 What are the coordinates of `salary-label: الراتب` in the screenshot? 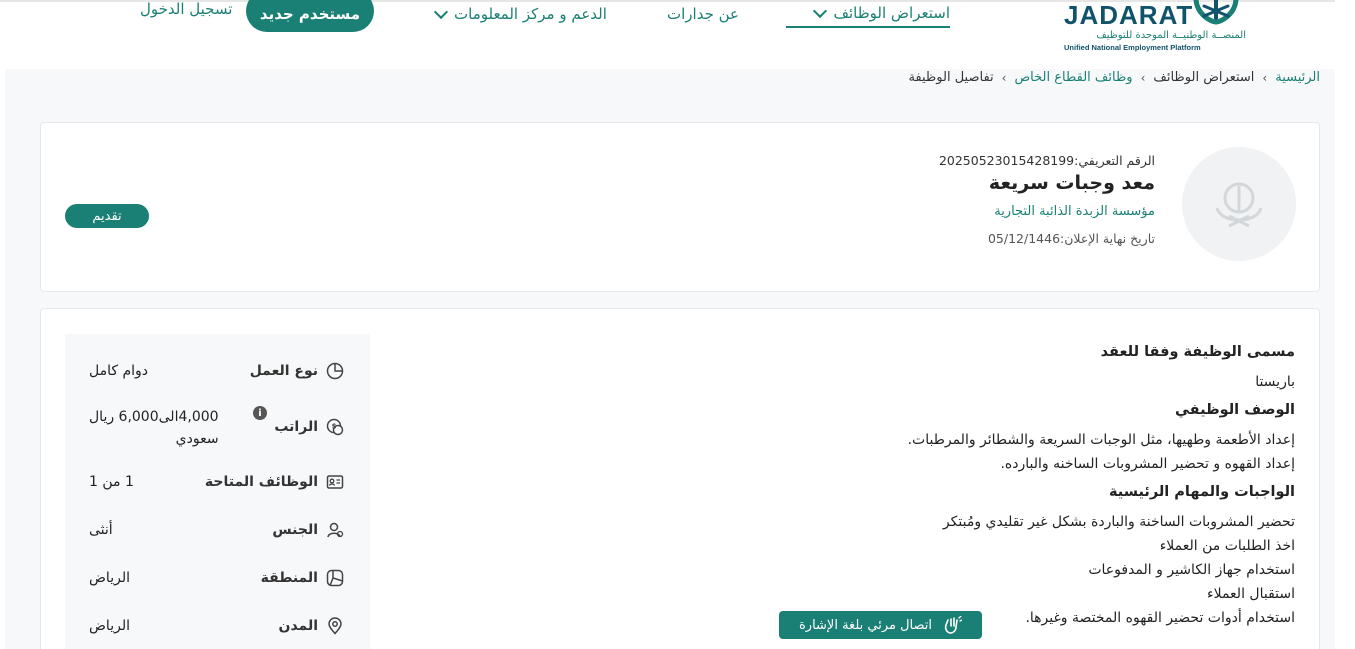 It's located at (296, 427).